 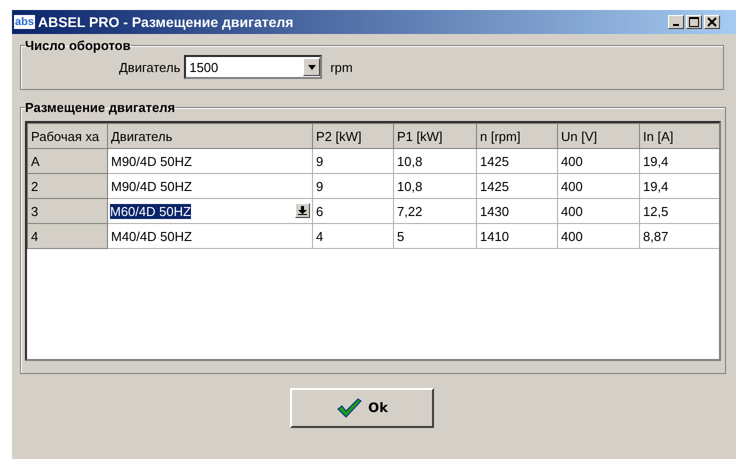 I want to click on table-cell: 1430, so click(x=517, y=211).